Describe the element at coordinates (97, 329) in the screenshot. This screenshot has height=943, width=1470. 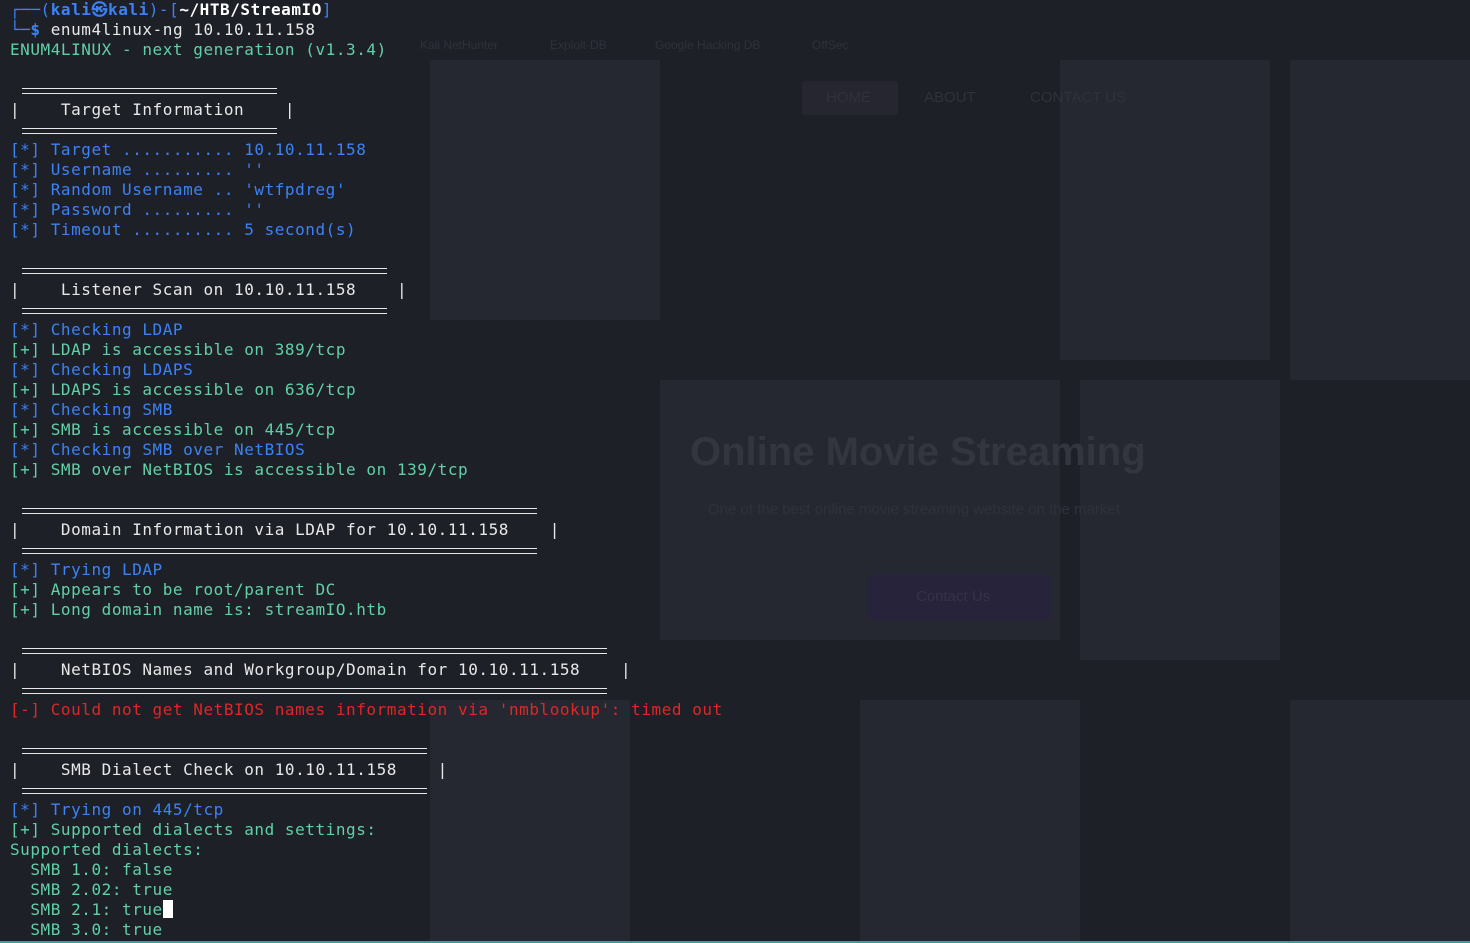
I see `listener-line: [*] Checking LDAP` at that location.